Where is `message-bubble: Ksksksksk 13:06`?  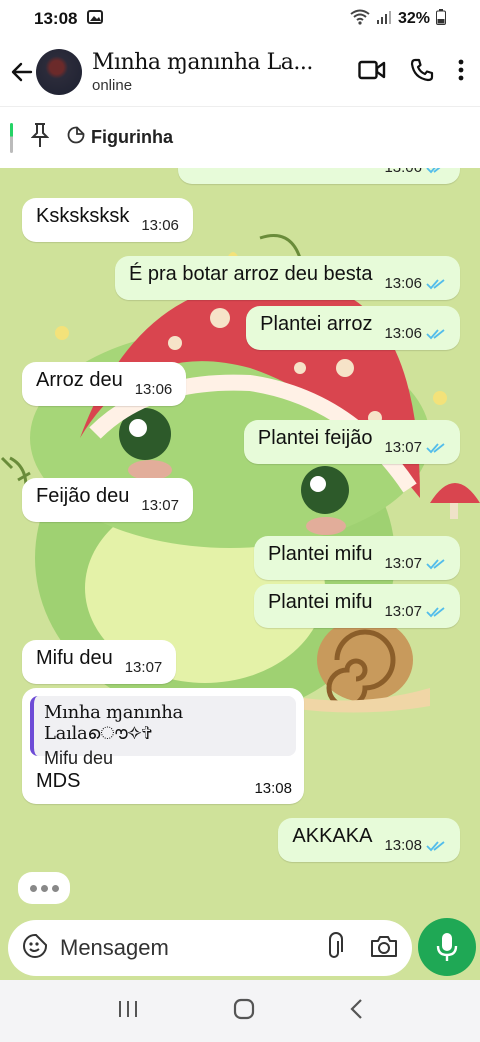 message-bubble: Ksksksksk 13:06 is located at coordinates (107, 220).